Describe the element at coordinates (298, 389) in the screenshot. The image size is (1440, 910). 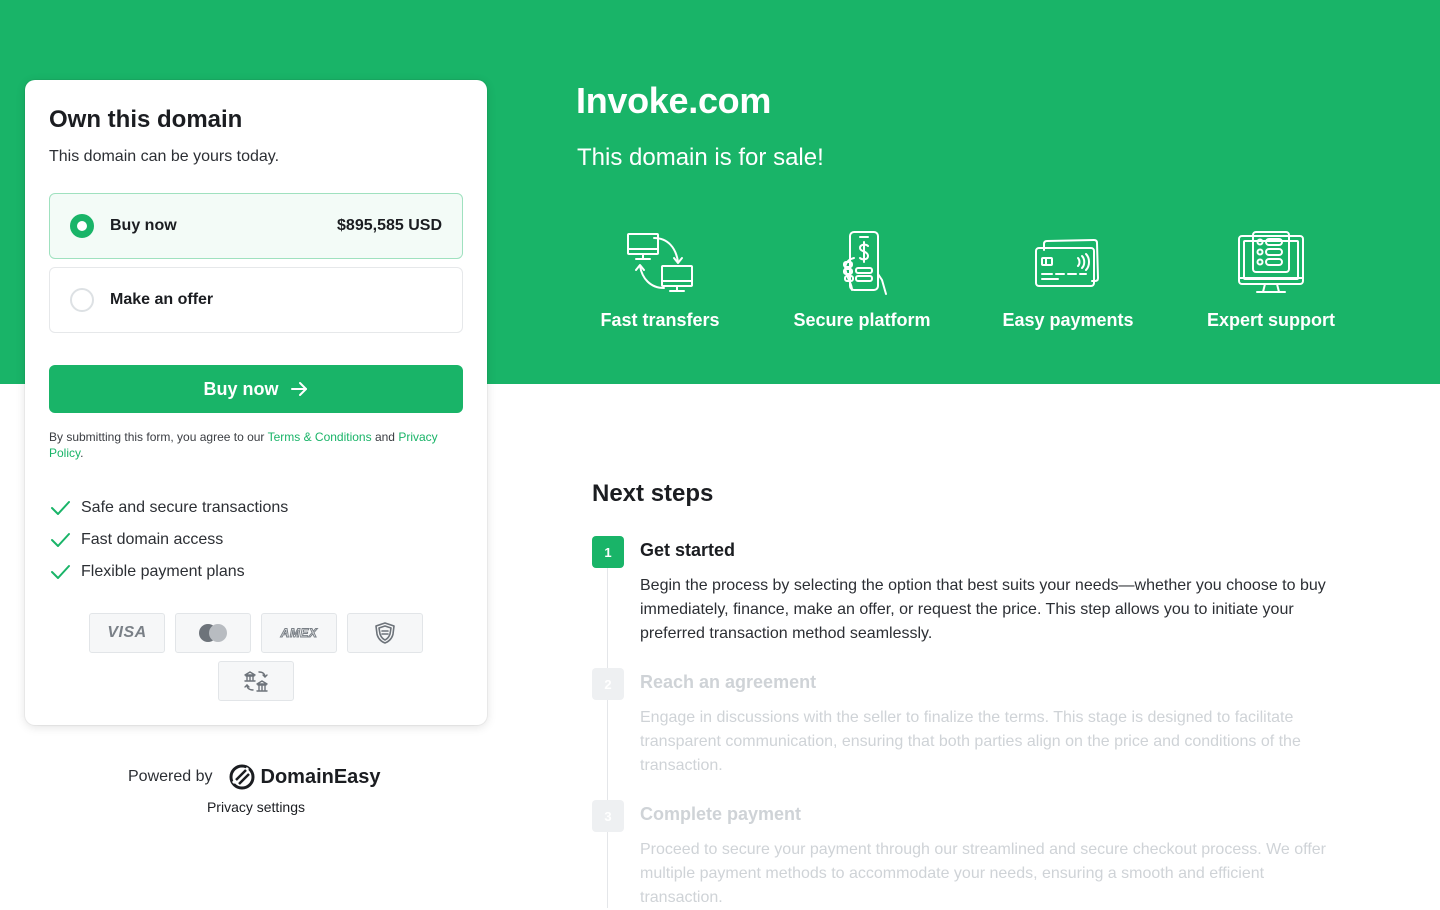
I see `arrow-right-icon` at that location.